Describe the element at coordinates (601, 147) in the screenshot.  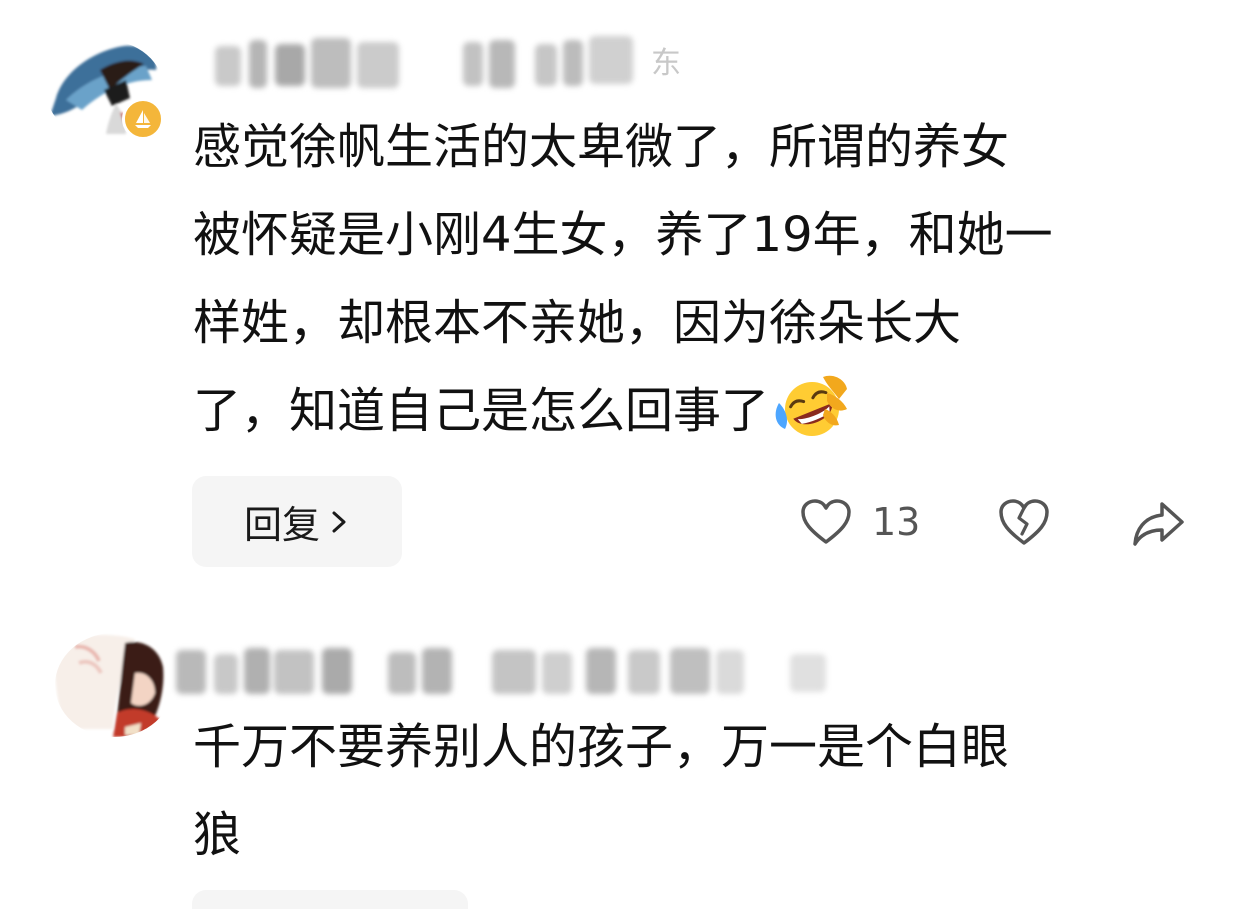
I see `comment-line: 感觉徐帆生活的太卑微了，所谓的养女` at that location.